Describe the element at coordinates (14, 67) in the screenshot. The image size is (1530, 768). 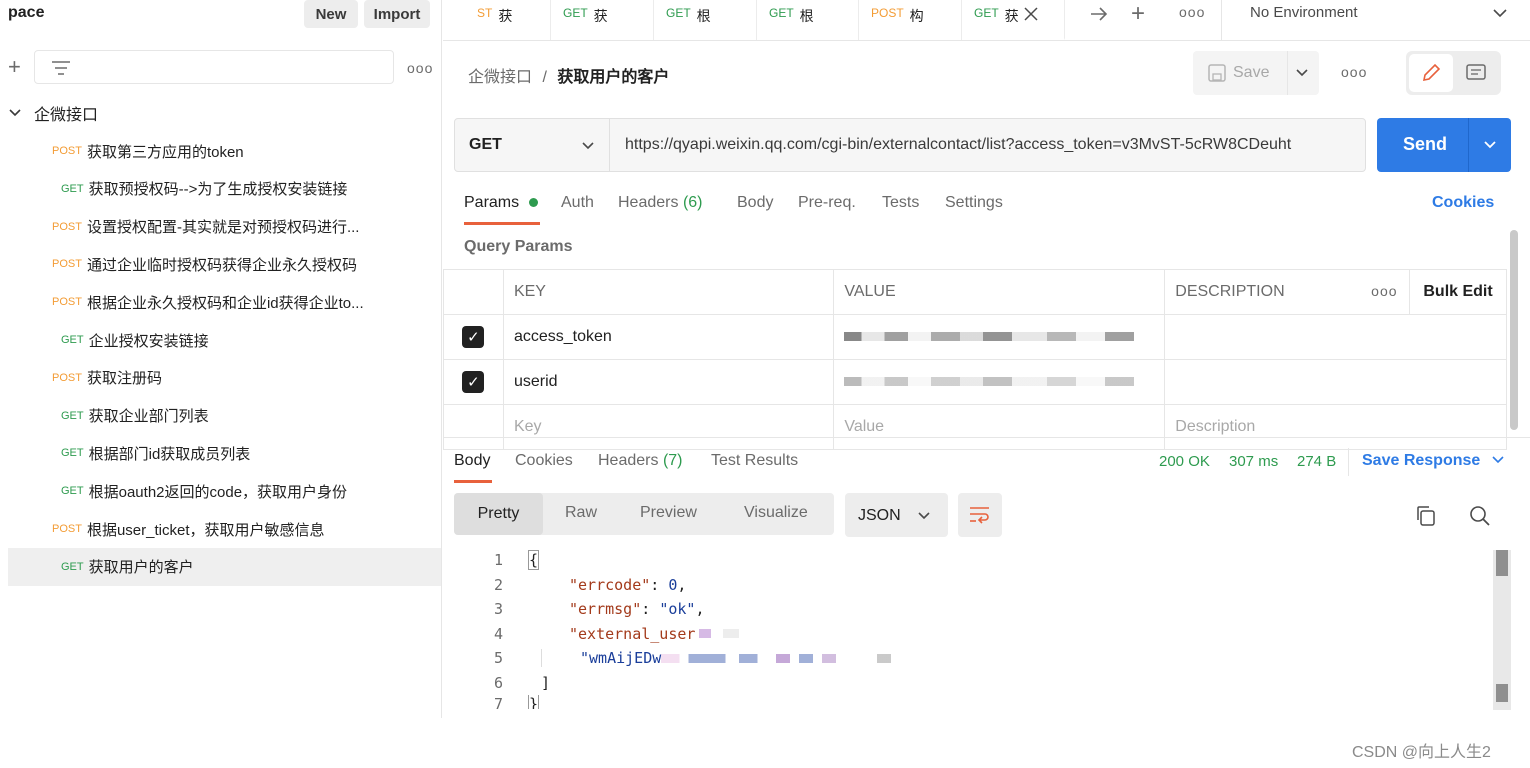
I see `add-collection-button: +` at that location.